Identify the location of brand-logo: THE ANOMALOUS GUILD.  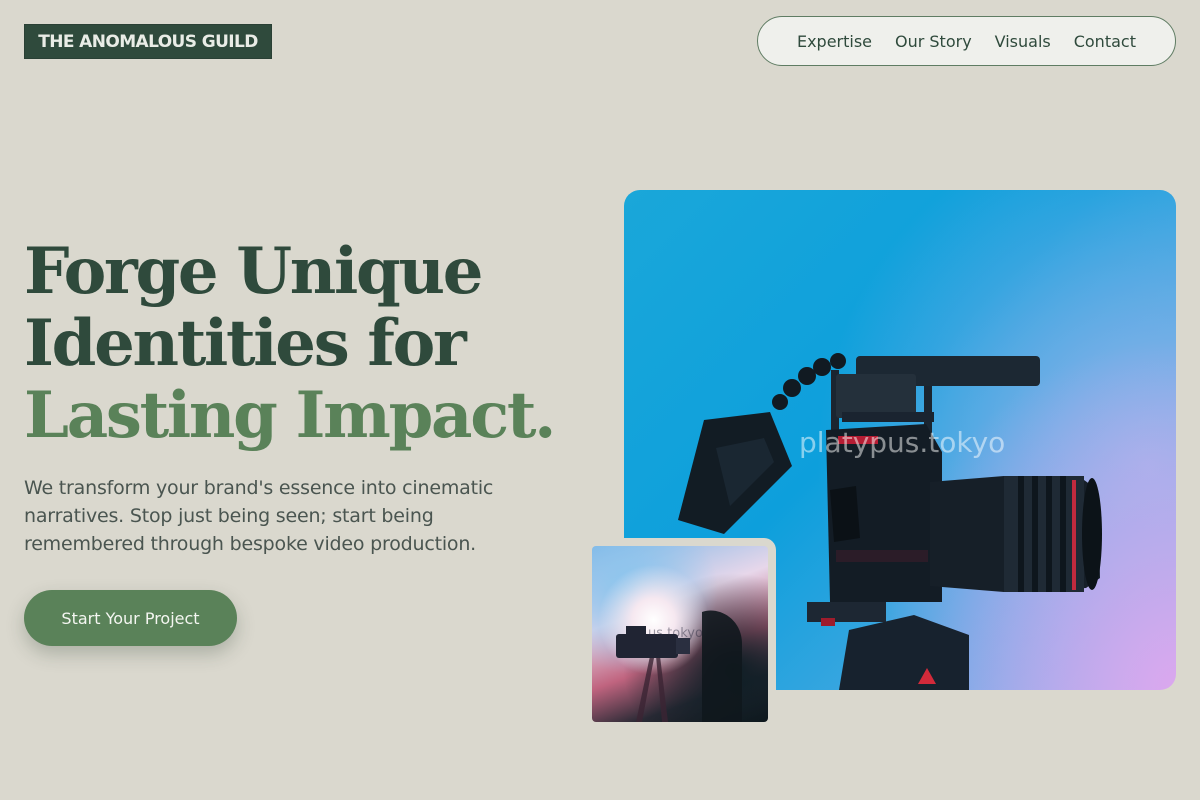
(148, 41).